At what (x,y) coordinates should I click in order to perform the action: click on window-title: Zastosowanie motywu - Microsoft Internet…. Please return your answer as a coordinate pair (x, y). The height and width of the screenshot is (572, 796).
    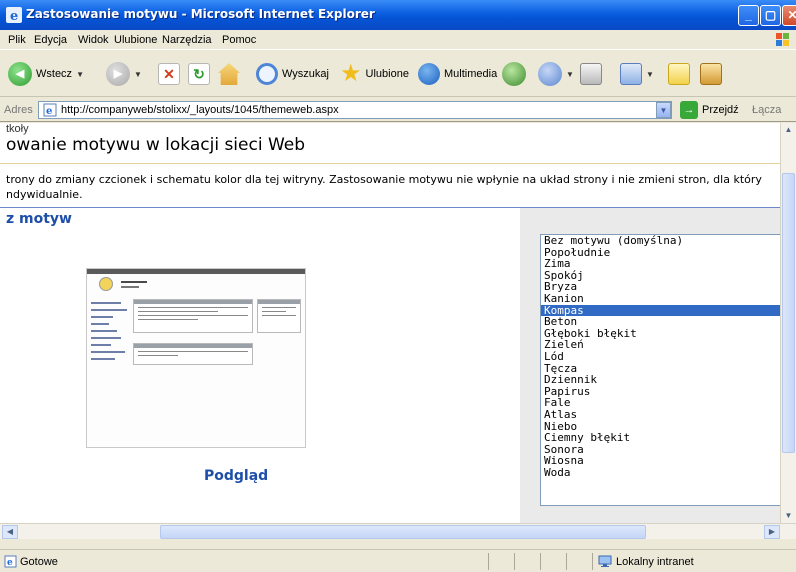
    Looking at the image, I should click on (200, 14).